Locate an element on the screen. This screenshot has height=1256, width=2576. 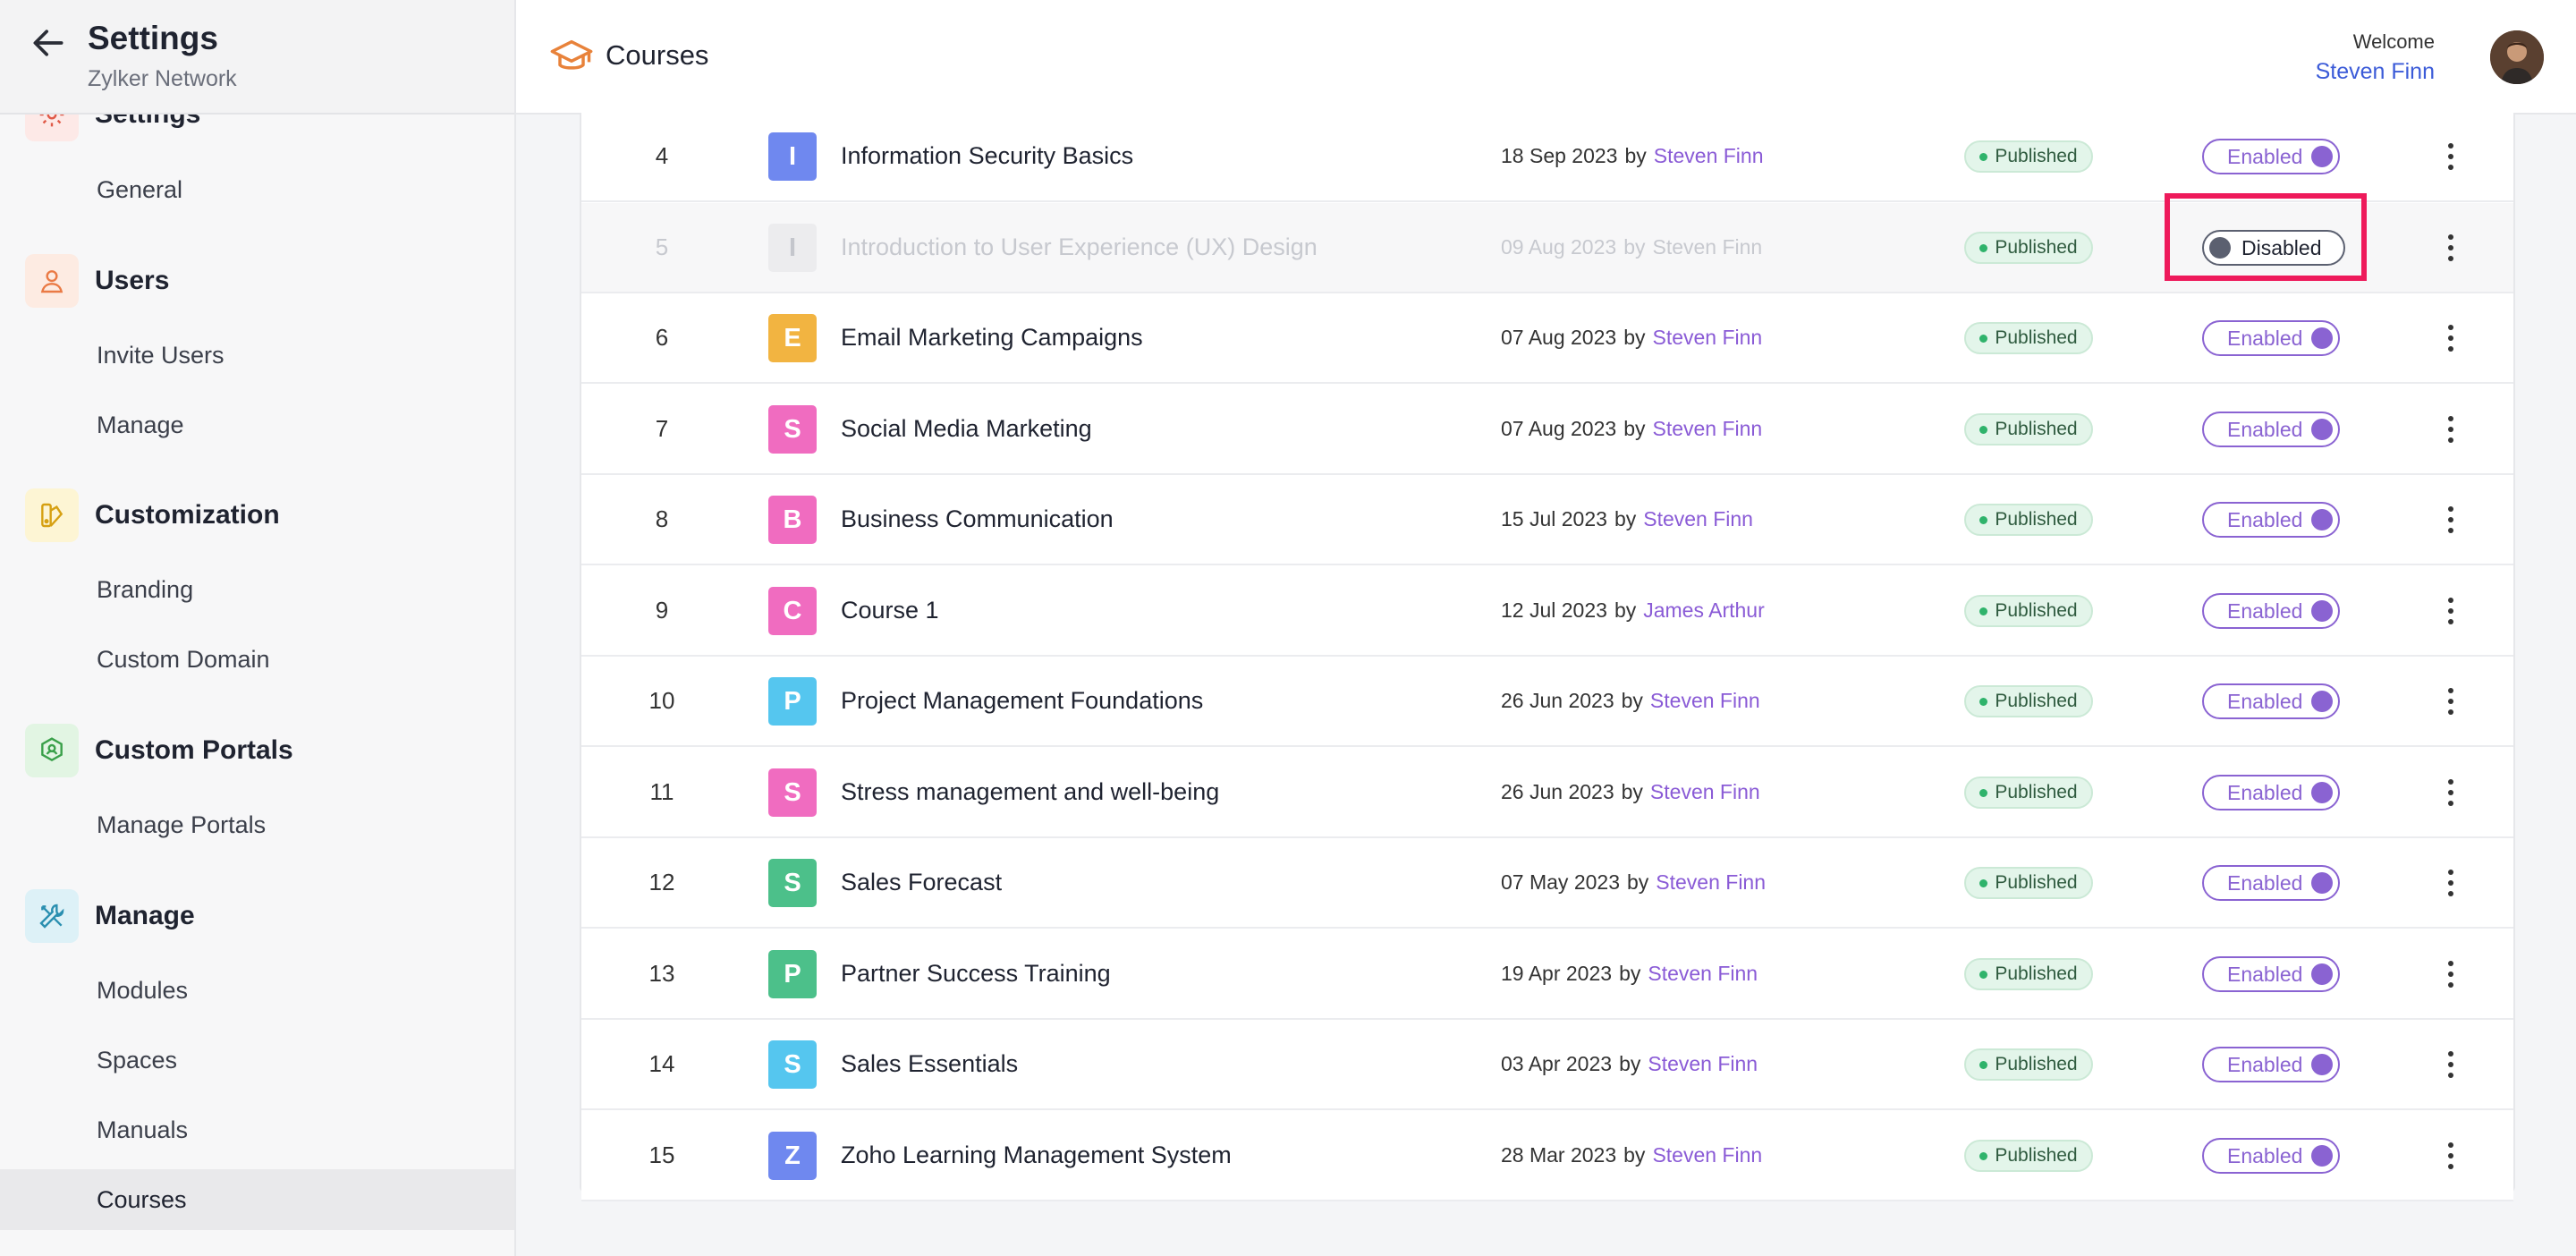
sidebar-item-spaces: Spaces is located at coordinates (257, 1061).